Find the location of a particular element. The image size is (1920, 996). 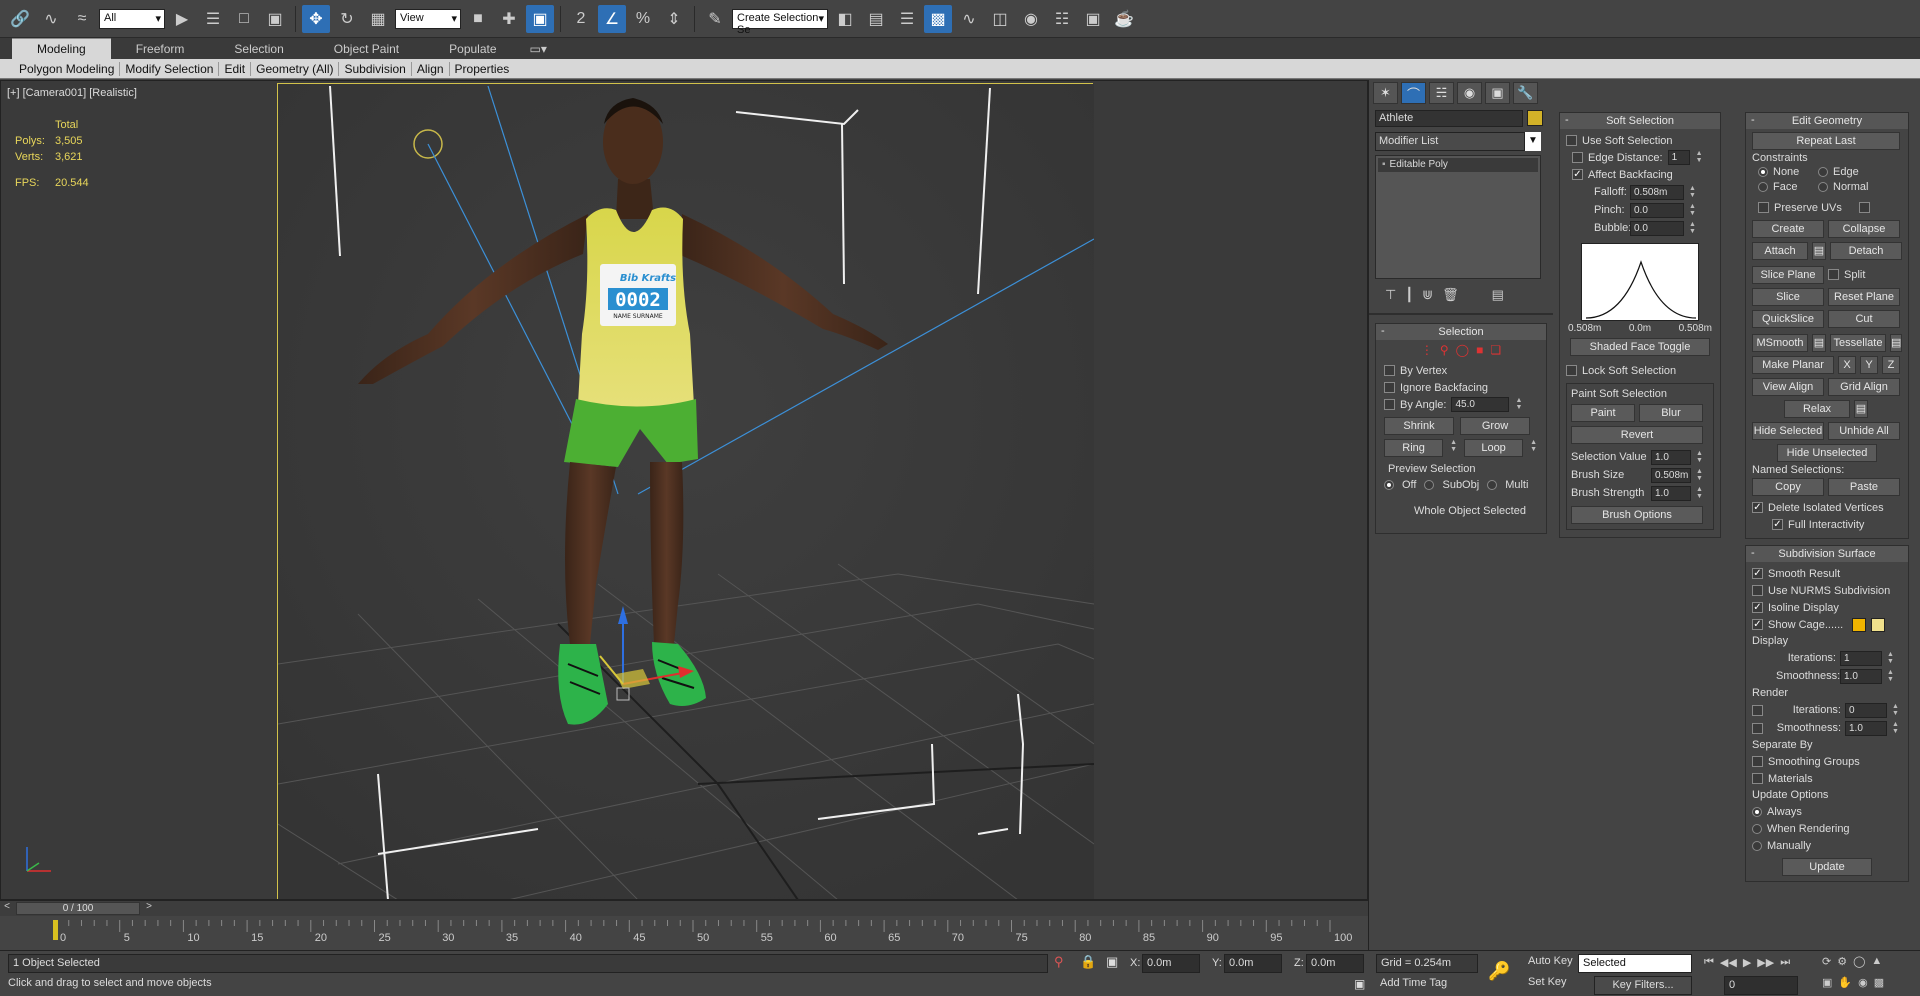

update-always-radio is located at coordinates (1757, 811).